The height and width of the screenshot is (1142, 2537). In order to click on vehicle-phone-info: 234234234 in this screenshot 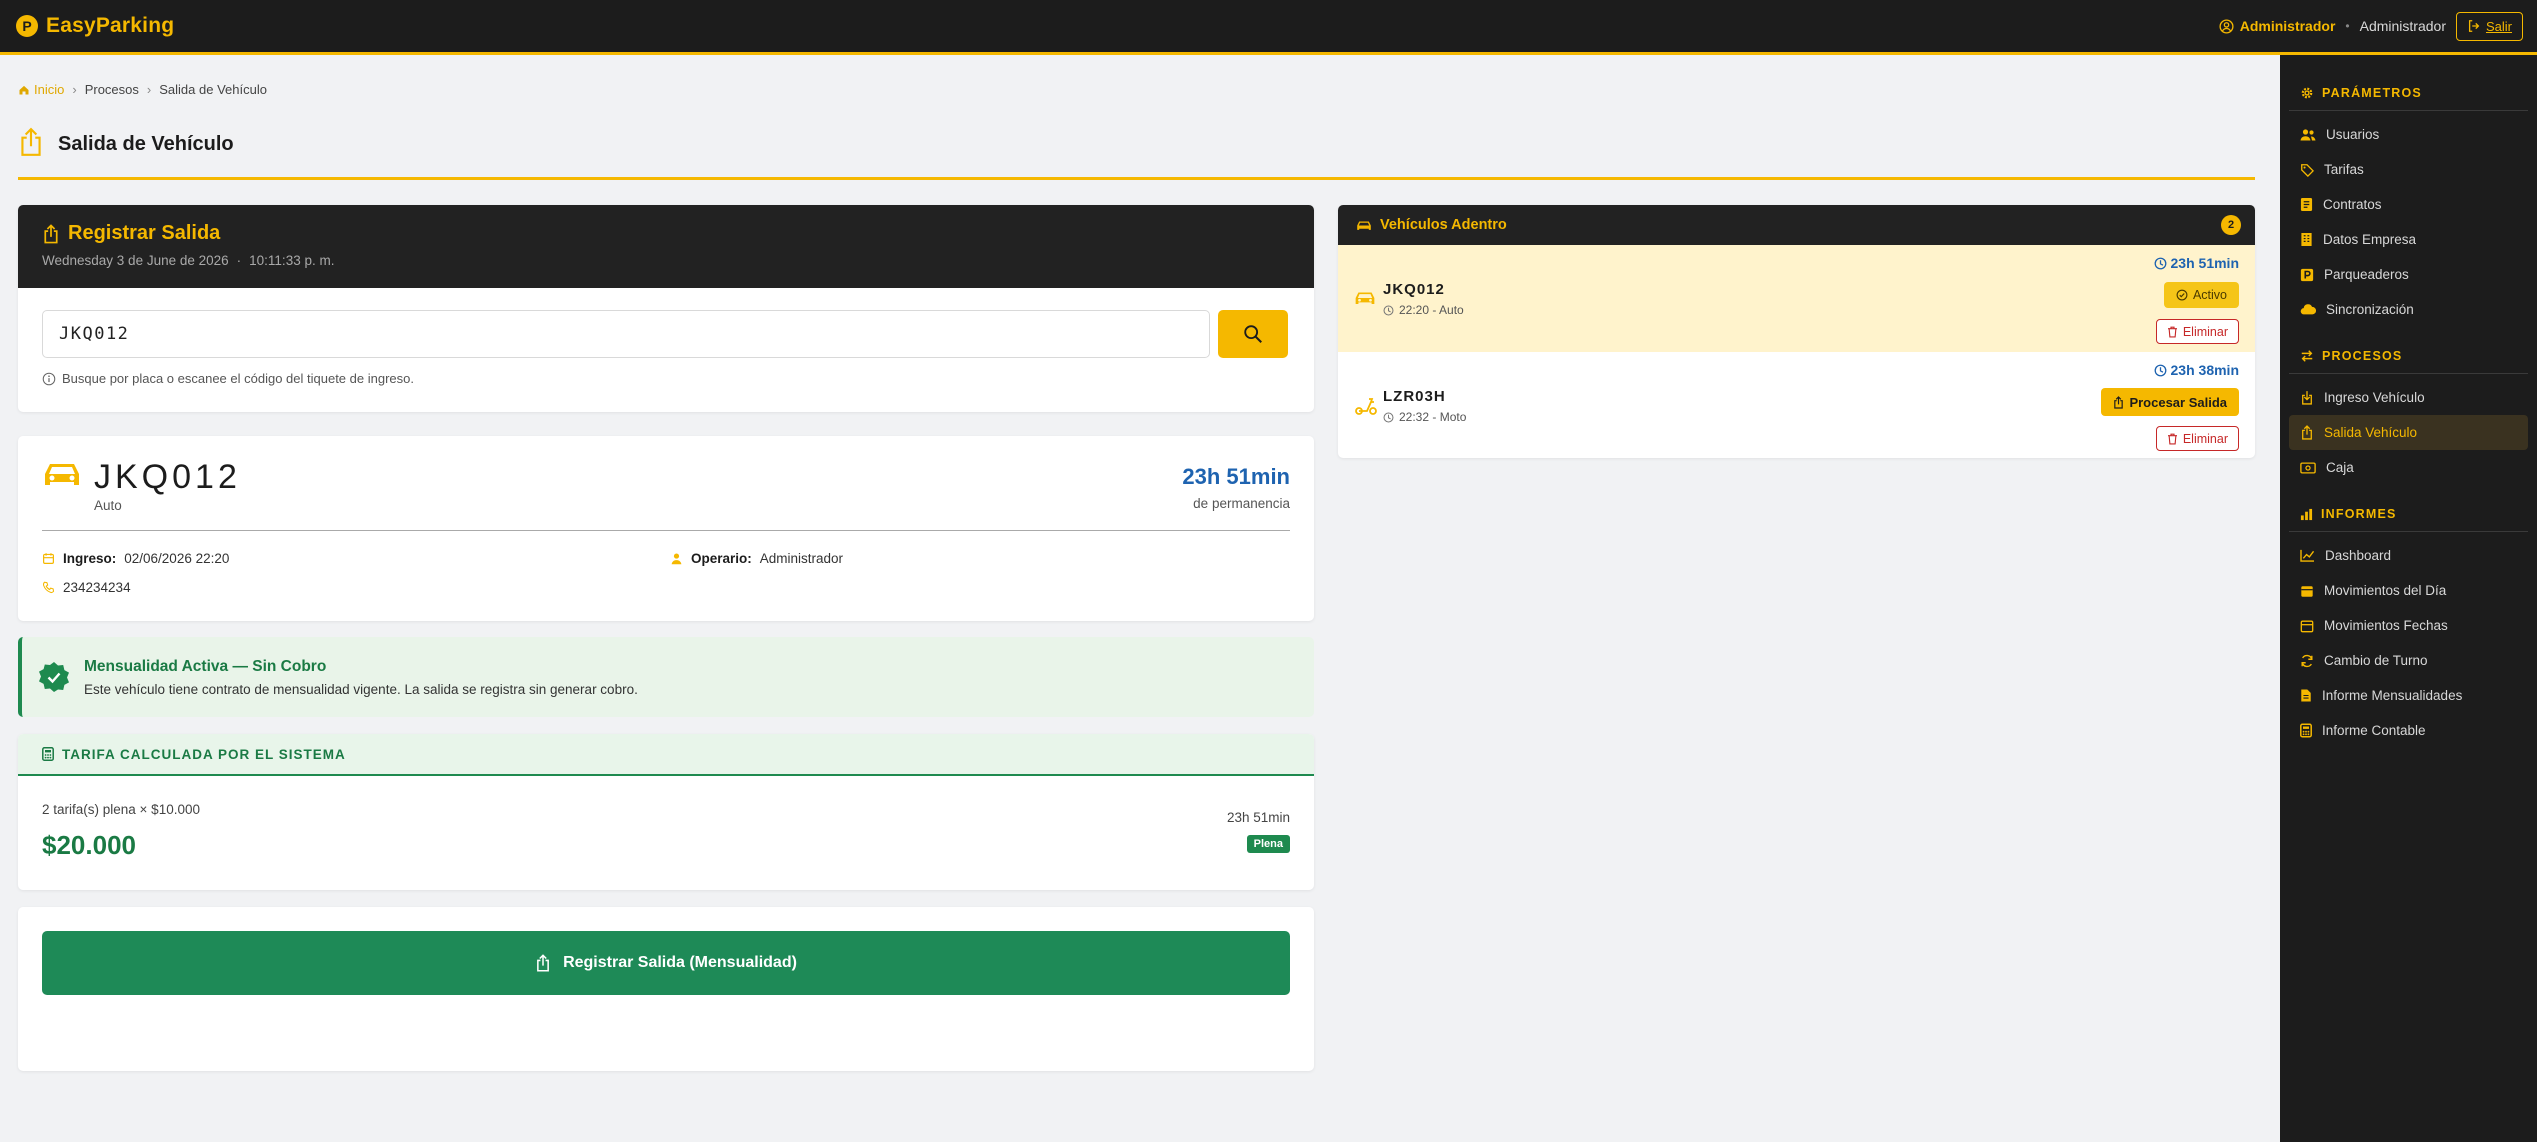, I will do `click(86, 587)`.